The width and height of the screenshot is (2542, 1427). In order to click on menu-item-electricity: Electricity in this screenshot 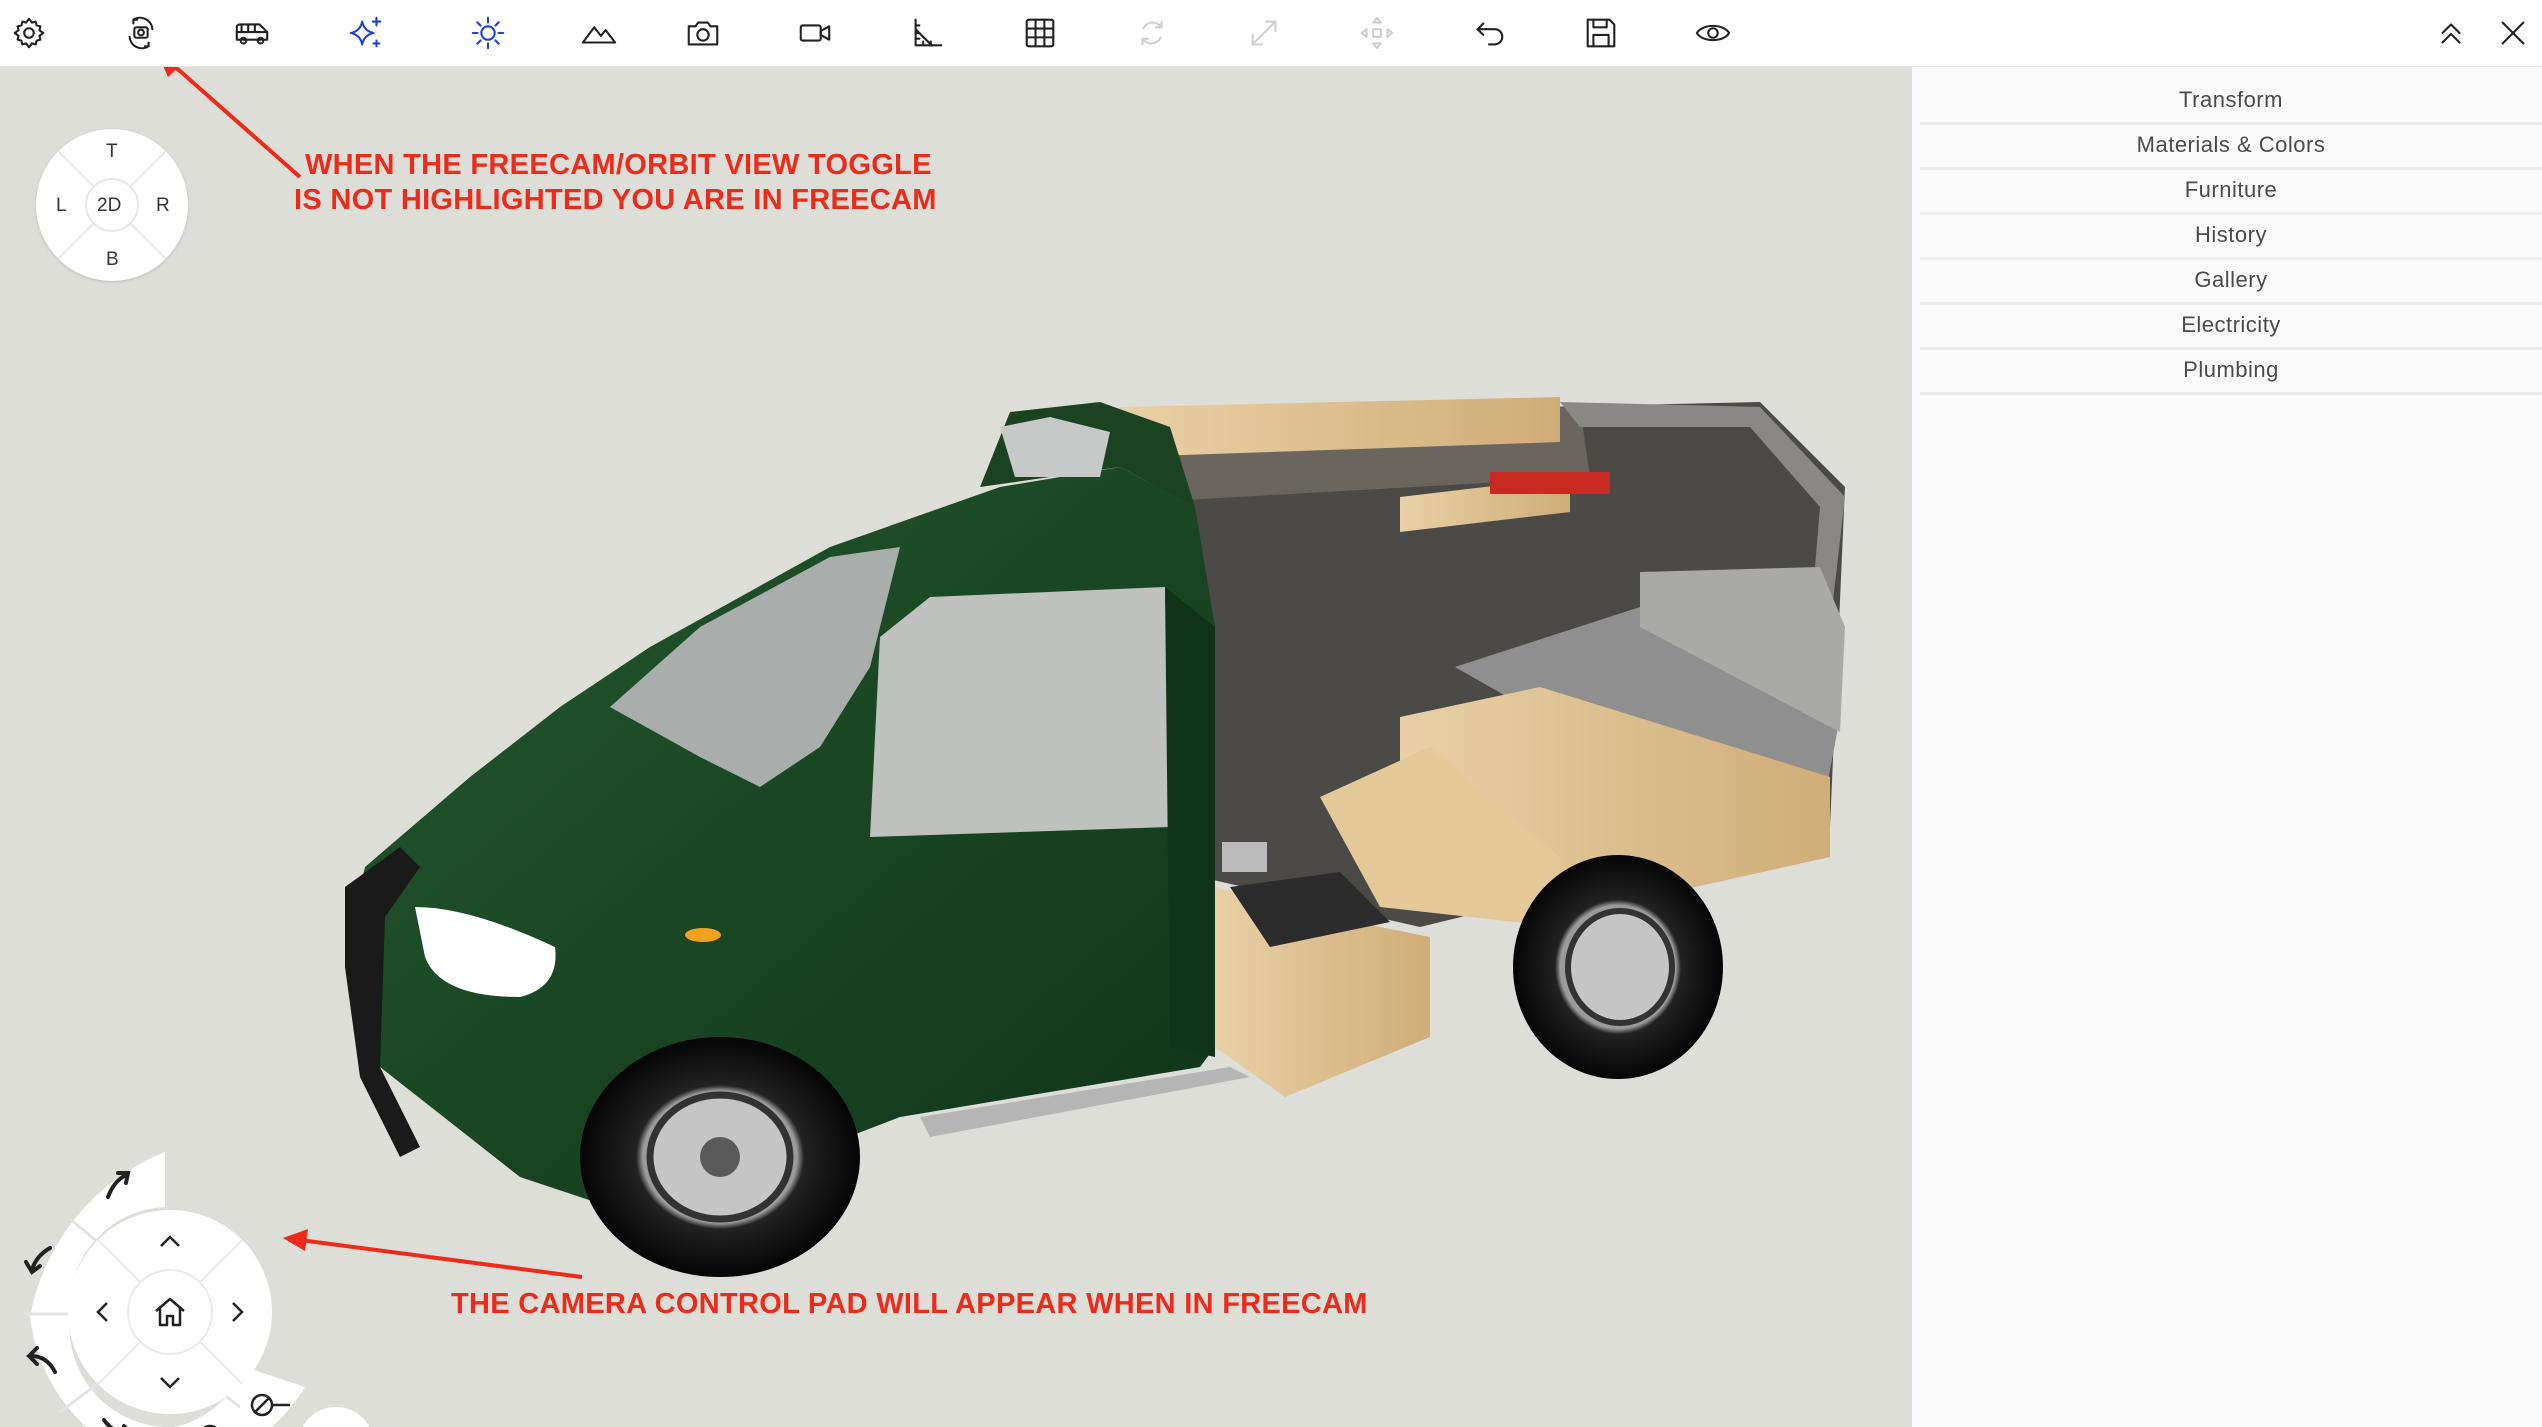, I will do `click(2231, 326)`.